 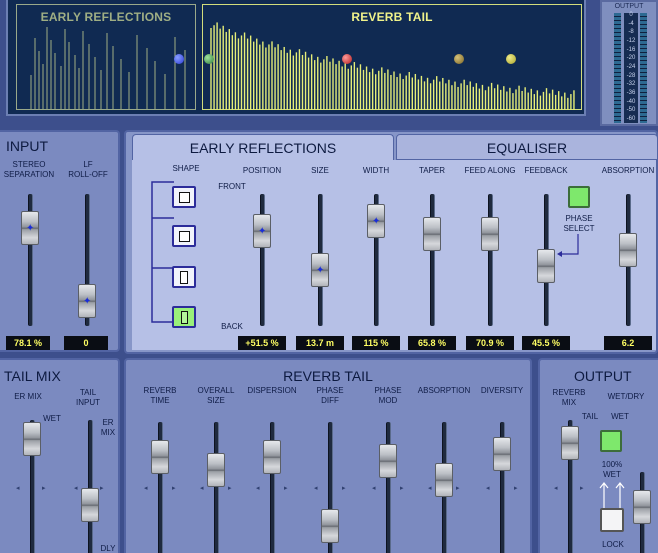 I want to click on absorption-value: 6.2, so click(x=628, y=343).